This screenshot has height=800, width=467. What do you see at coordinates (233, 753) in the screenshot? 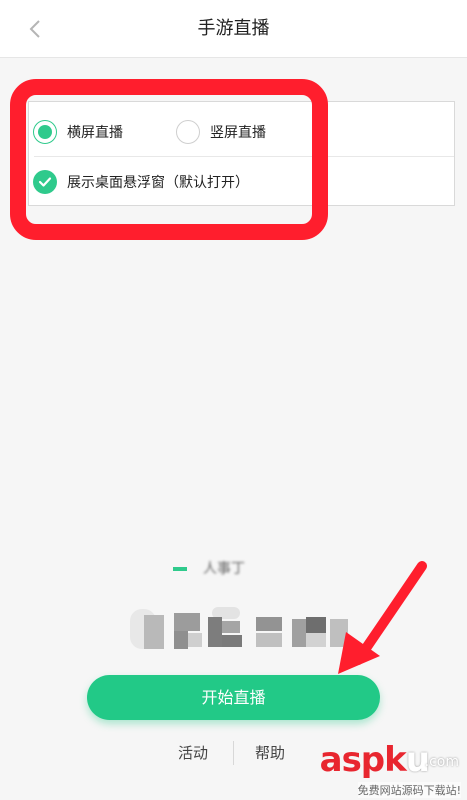
I see `bottom-links-divider` at bounding box center [233, 753].